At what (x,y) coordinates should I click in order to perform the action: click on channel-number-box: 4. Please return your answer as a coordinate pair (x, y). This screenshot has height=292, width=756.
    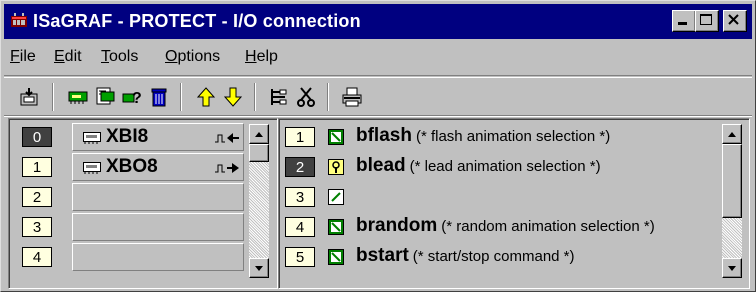
    Looking at the image, I should click on (300, 227).